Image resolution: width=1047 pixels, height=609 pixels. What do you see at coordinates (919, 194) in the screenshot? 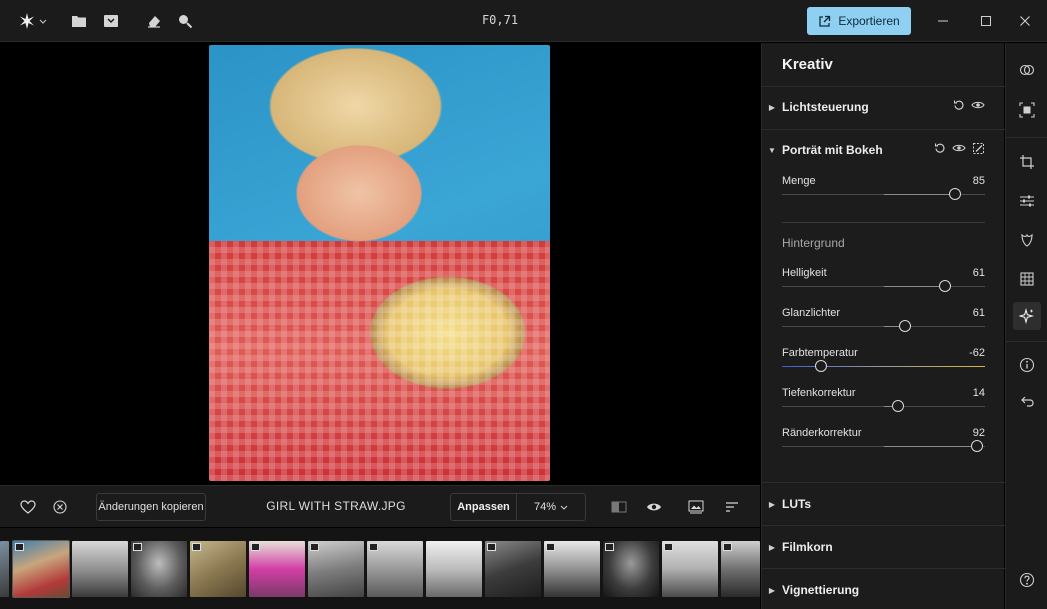
I see `slider-fill` at bounding box center [919, 194].